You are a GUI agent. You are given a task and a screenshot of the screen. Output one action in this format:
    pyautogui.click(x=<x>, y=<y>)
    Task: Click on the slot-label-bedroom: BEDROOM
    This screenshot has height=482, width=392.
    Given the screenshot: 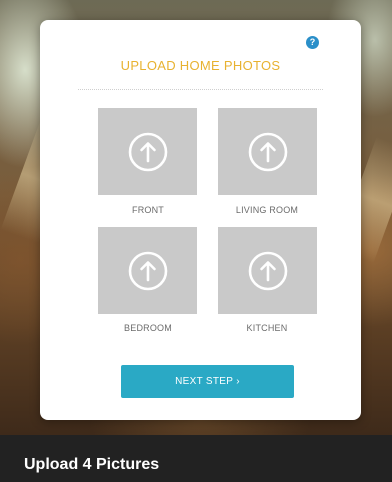 What is the action you would take?
    pyautogui.click(x=148, y=328)
    